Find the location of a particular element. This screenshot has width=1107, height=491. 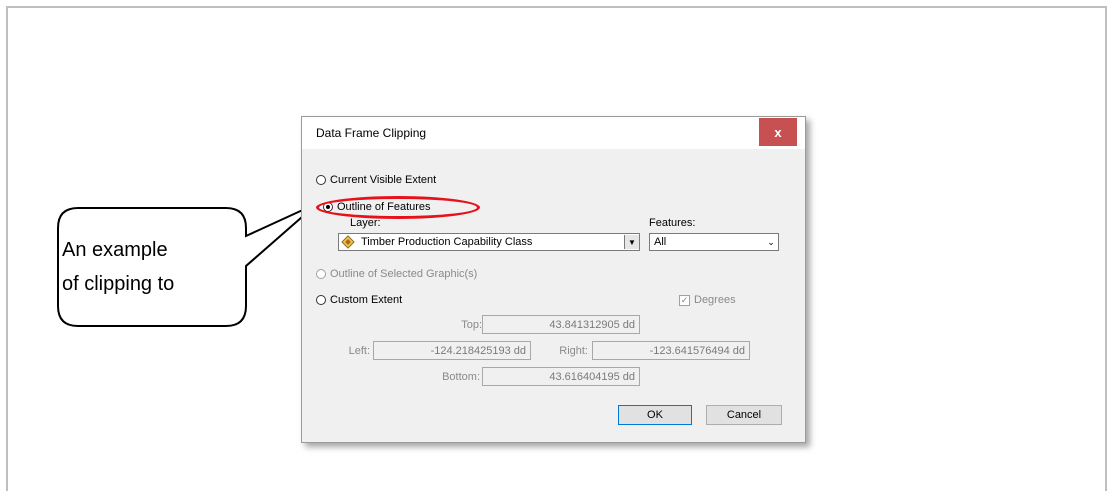

radio-label: Current Visible Extent is located at coordinates (383, 180).